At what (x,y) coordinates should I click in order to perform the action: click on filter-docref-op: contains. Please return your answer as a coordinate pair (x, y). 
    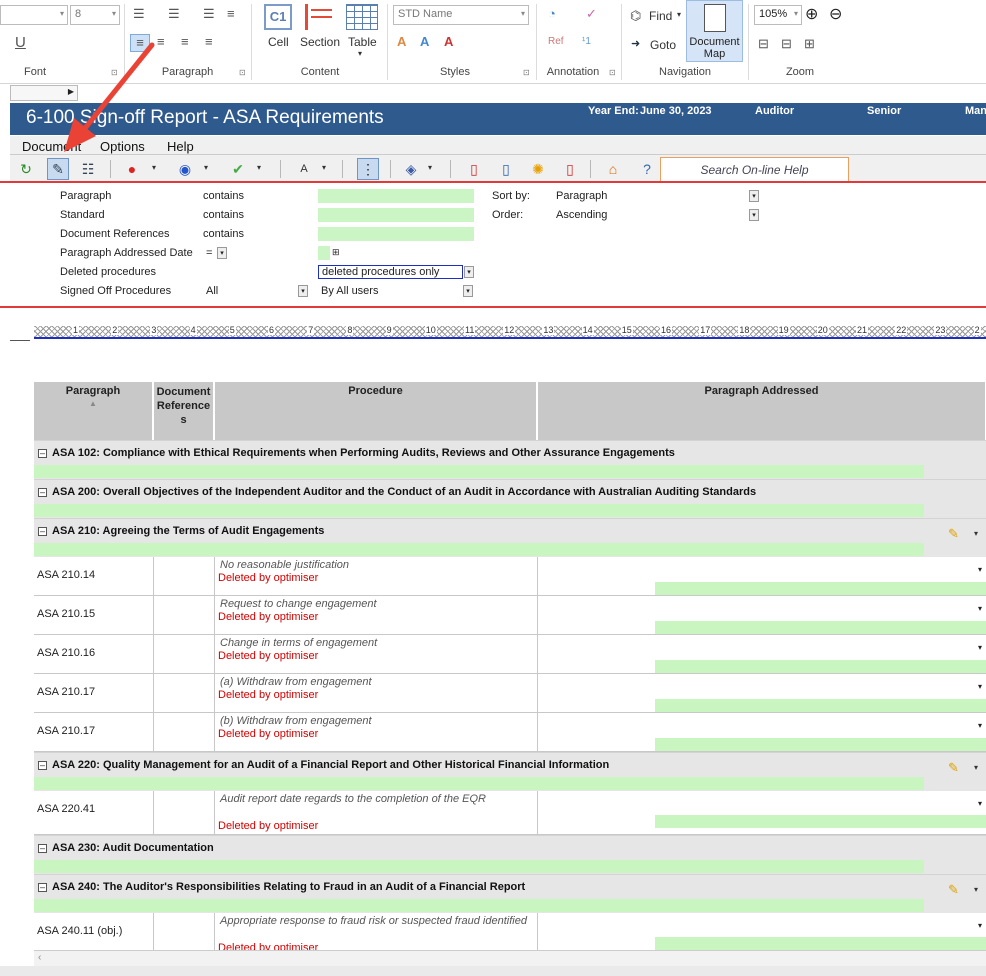
    Looking at the image, I should click on (223, 234).